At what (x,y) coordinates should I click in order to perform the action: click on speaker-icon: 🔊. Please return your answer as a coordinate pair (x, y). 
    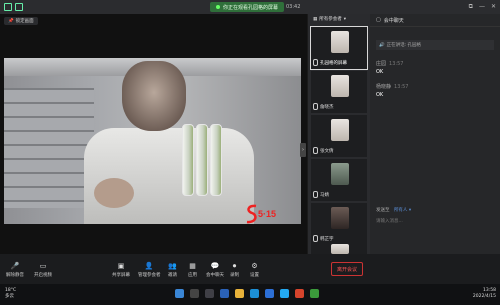
    Looking at the image, I should click on (382, 45).